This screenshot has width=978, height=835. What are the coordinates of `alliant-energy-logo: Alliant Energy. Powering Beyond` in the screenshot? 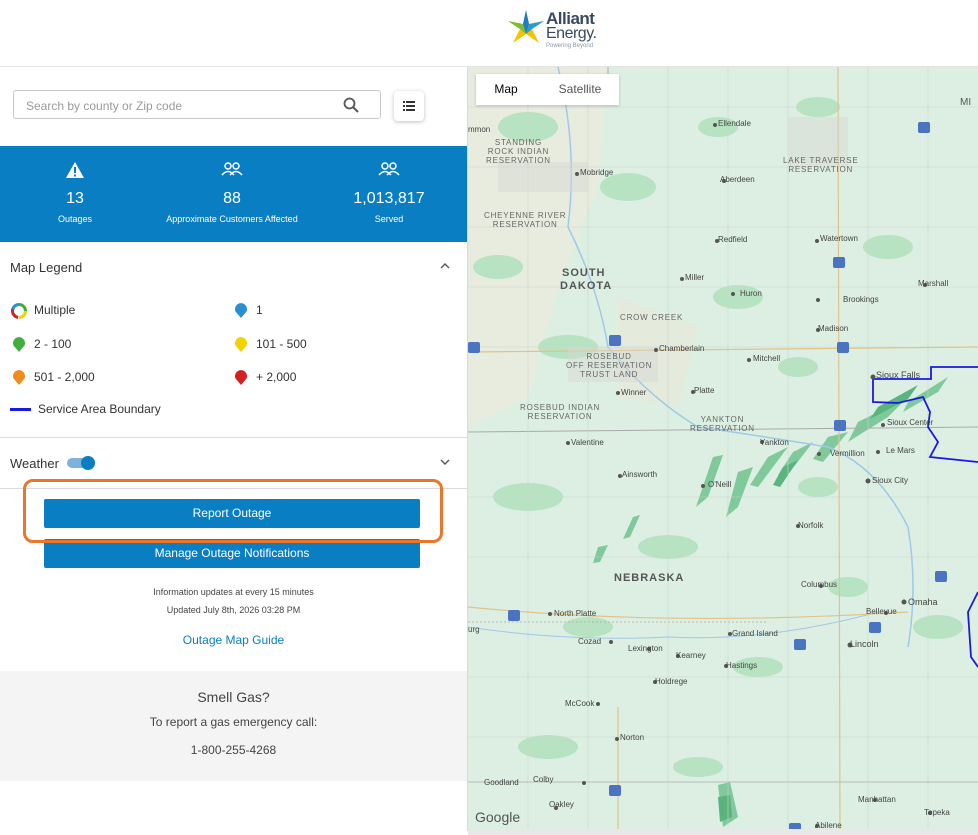 It's located at (556, 31).